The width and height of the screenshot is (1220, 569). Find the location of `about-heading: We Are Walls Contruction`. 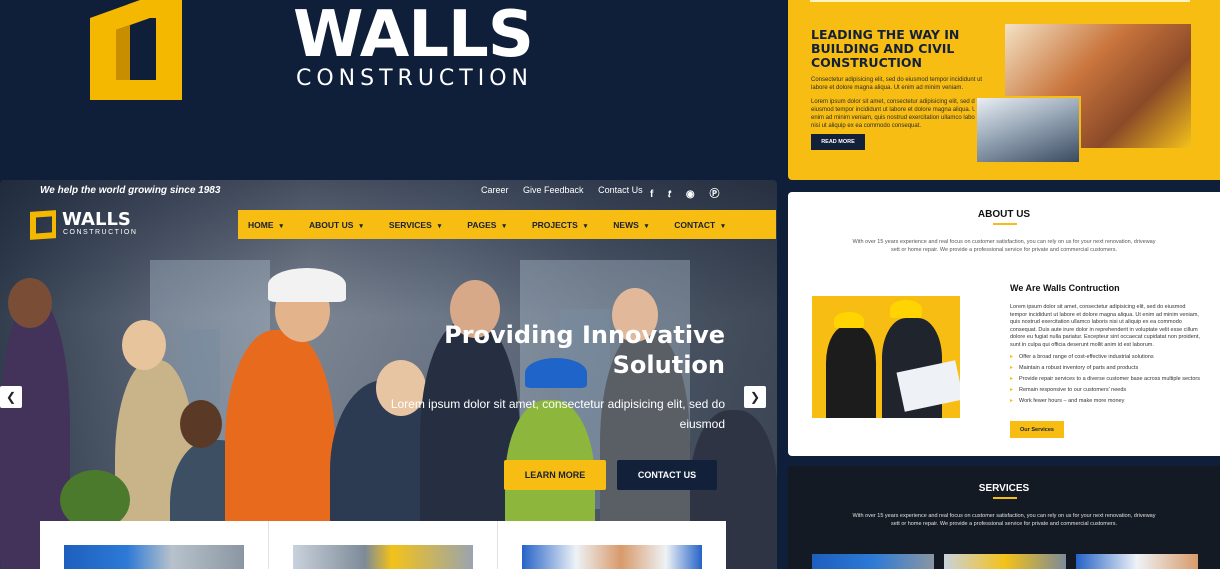

about-heading: We Are Walls Contruction is located at coordinates (1065, 288).